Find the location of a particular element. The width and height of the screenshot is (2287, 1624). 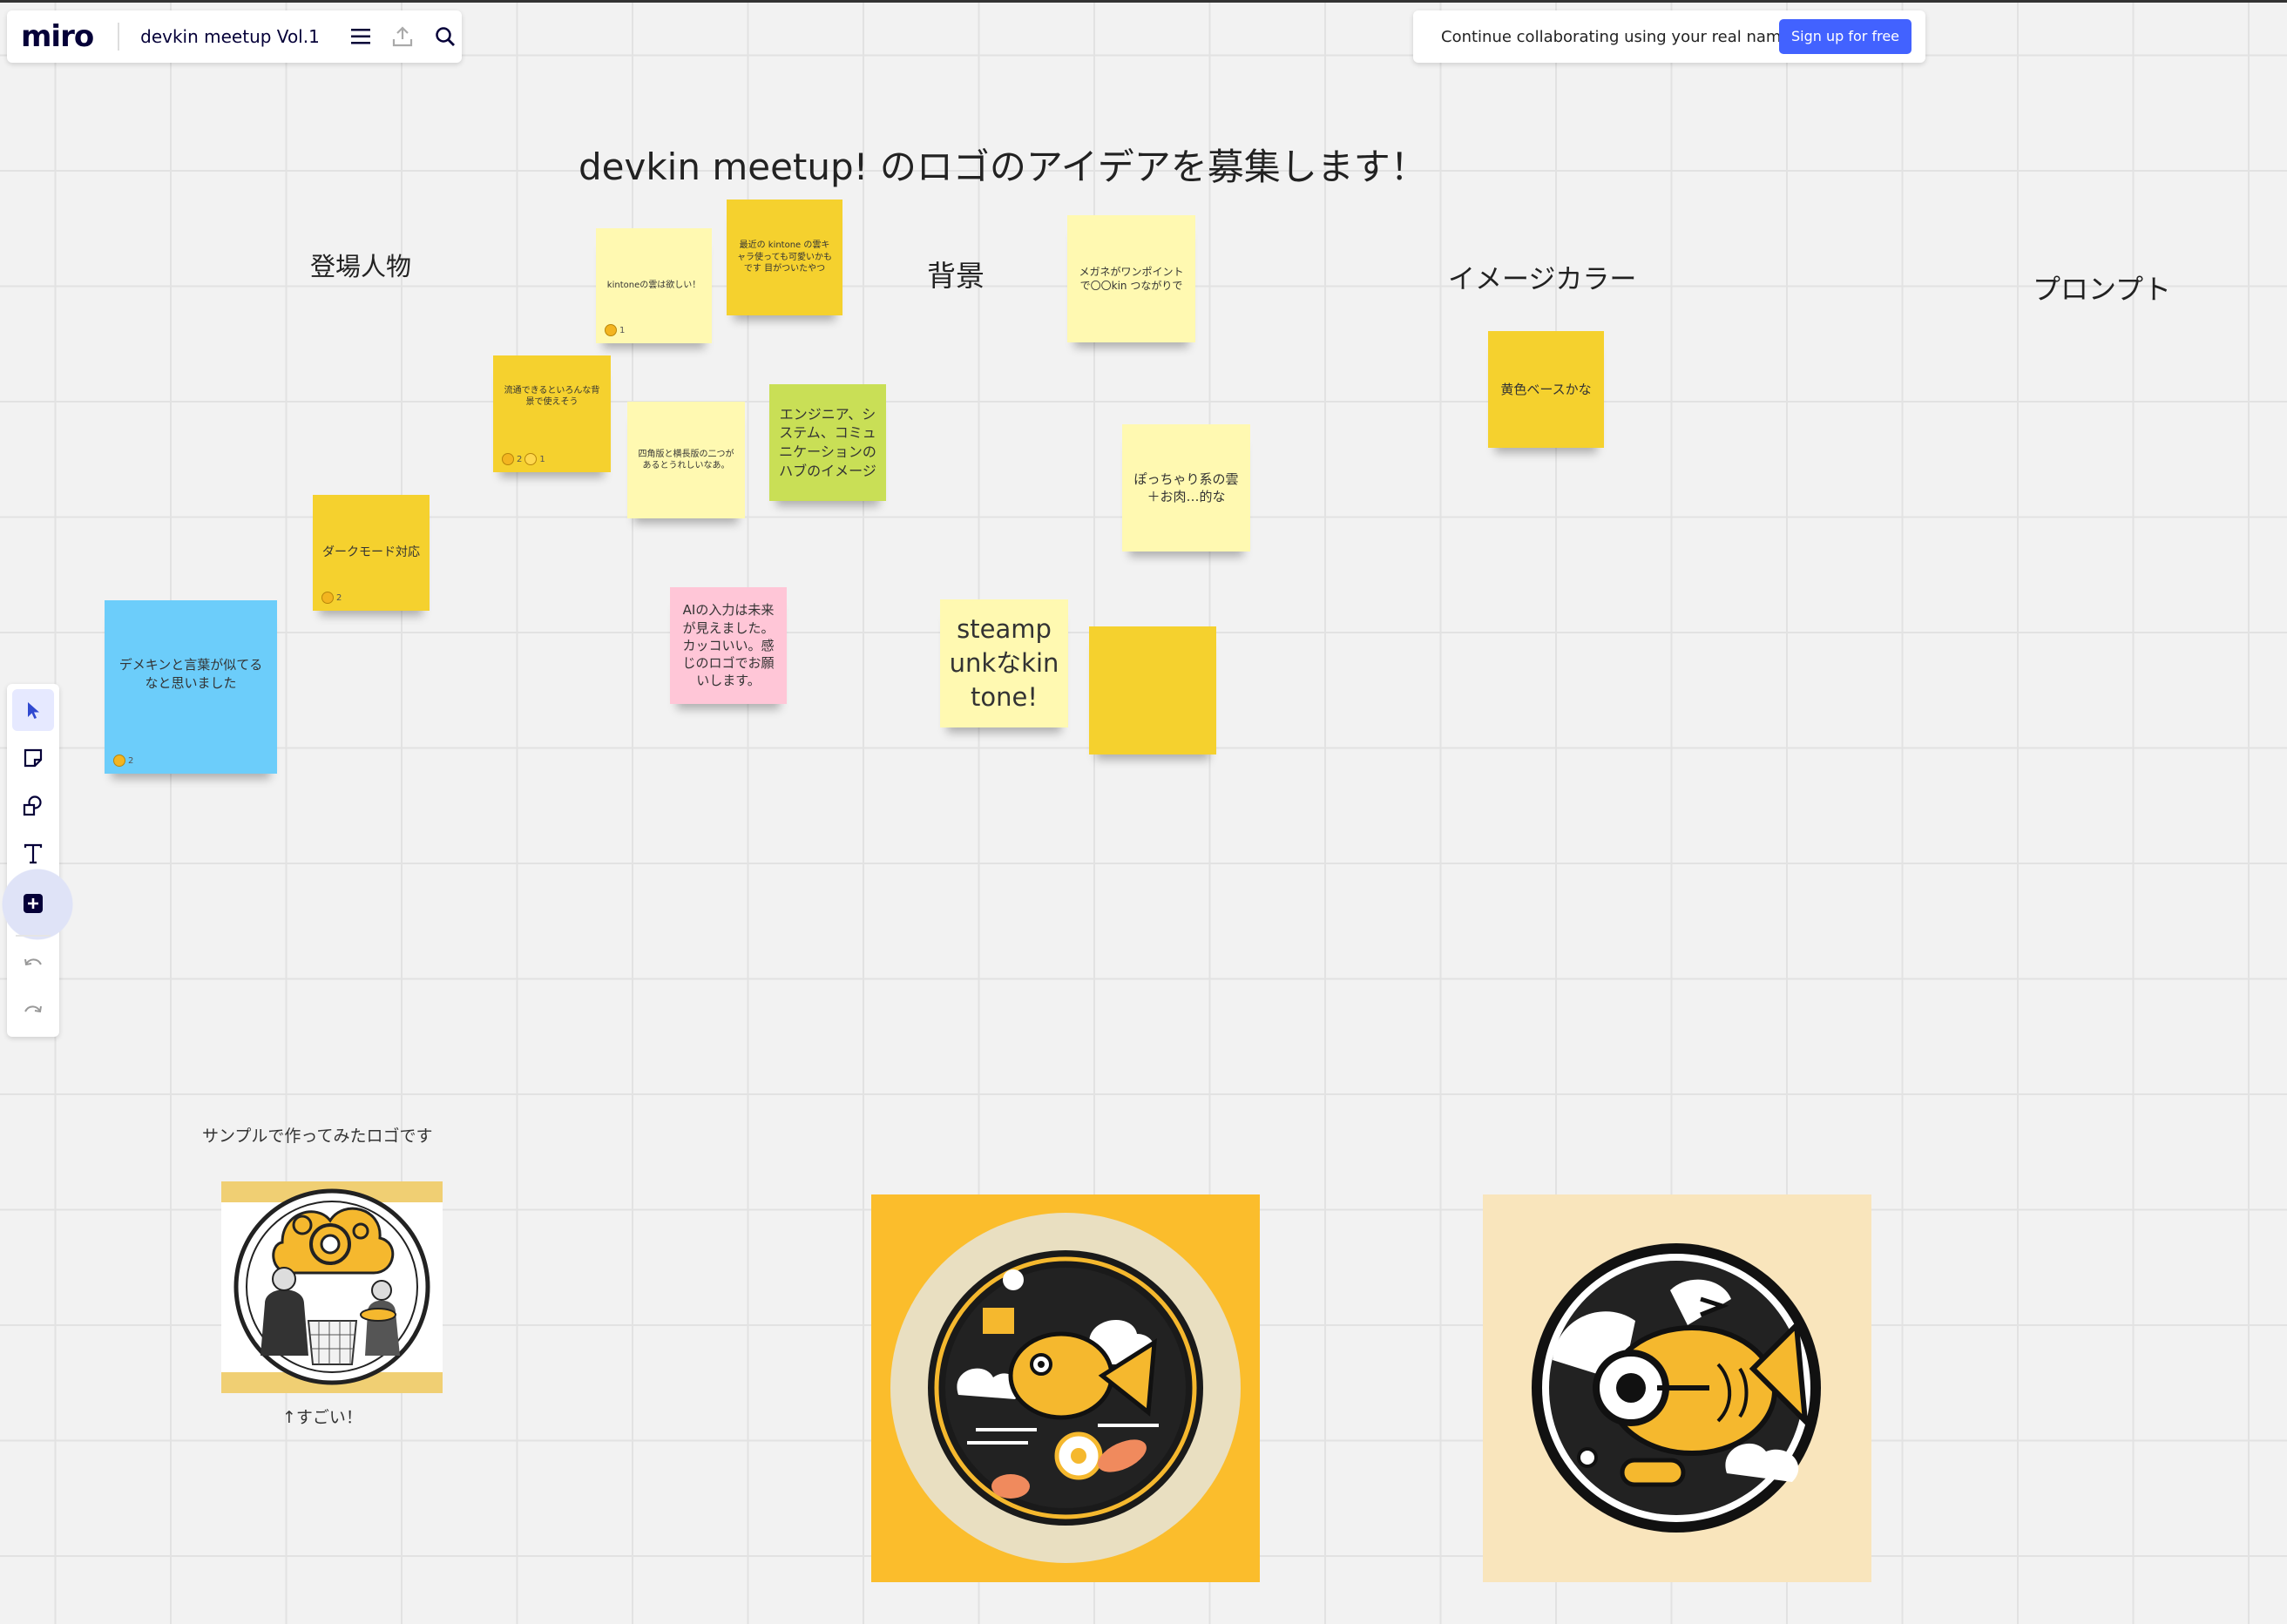

add-tool is located at coordinates (33, 903).